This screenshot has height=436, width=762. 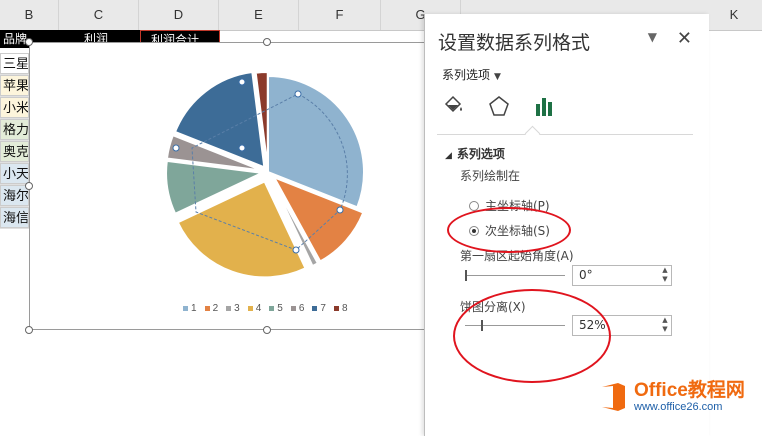 I want to click on divider, so click(x=565, y=134).